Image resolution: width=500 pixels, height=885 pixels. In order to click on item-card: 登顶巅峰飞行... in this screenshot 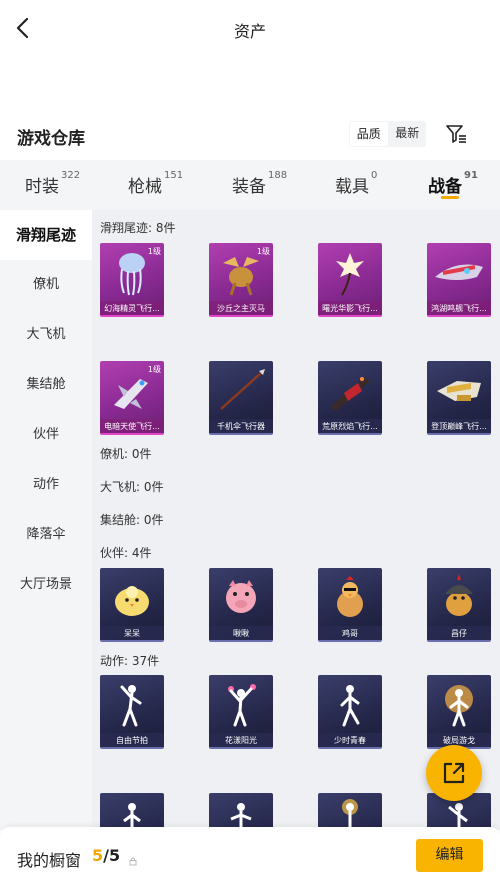, I will do `click(459, 398)`.